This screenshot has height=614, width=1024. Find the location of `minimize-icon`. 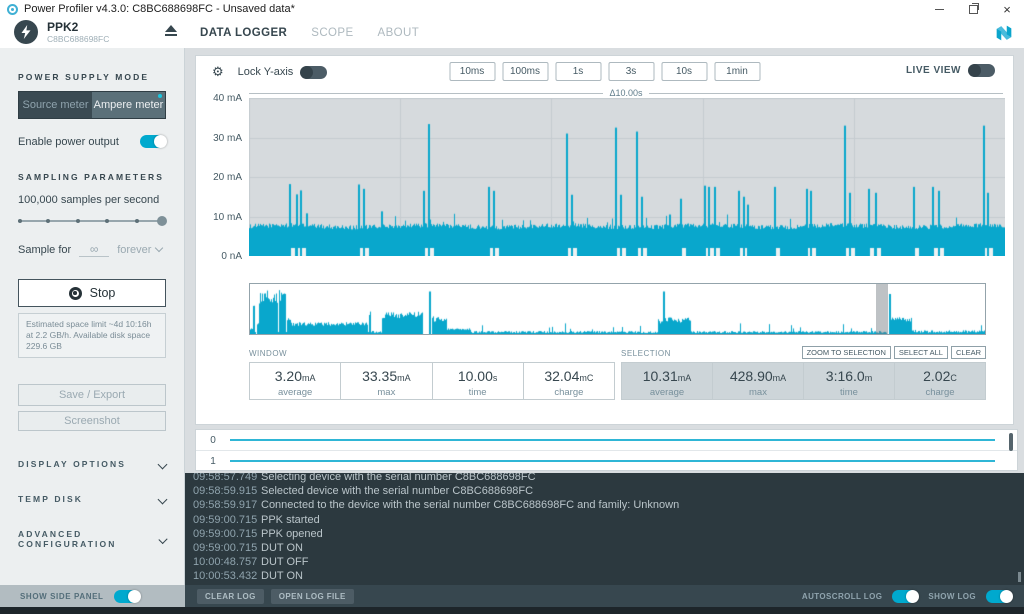

minimize-icon is located at coordinates (939, 9).